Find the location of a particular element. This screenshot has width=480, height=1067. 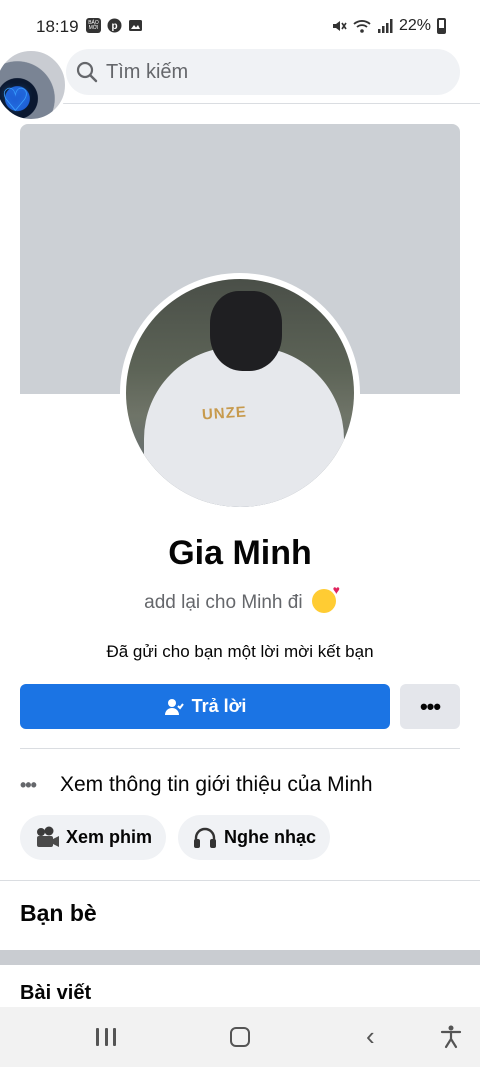

respond-button: Trả lời is located at coordinates (205, 706).